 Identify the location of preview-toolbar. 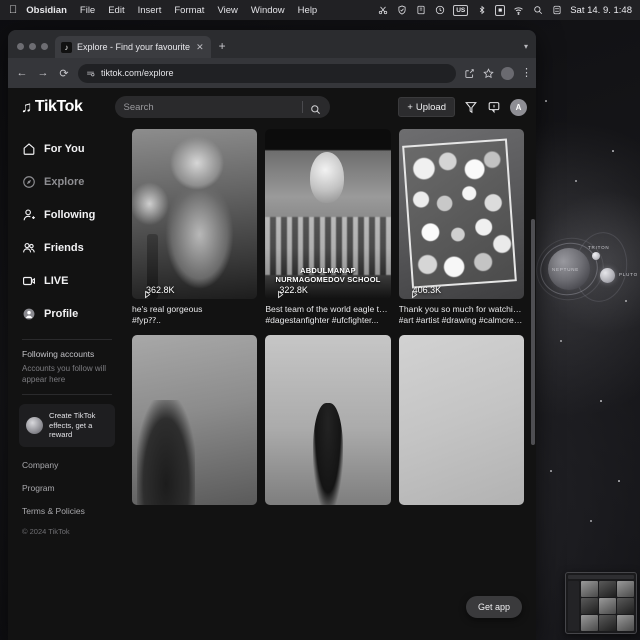
(601, 577).